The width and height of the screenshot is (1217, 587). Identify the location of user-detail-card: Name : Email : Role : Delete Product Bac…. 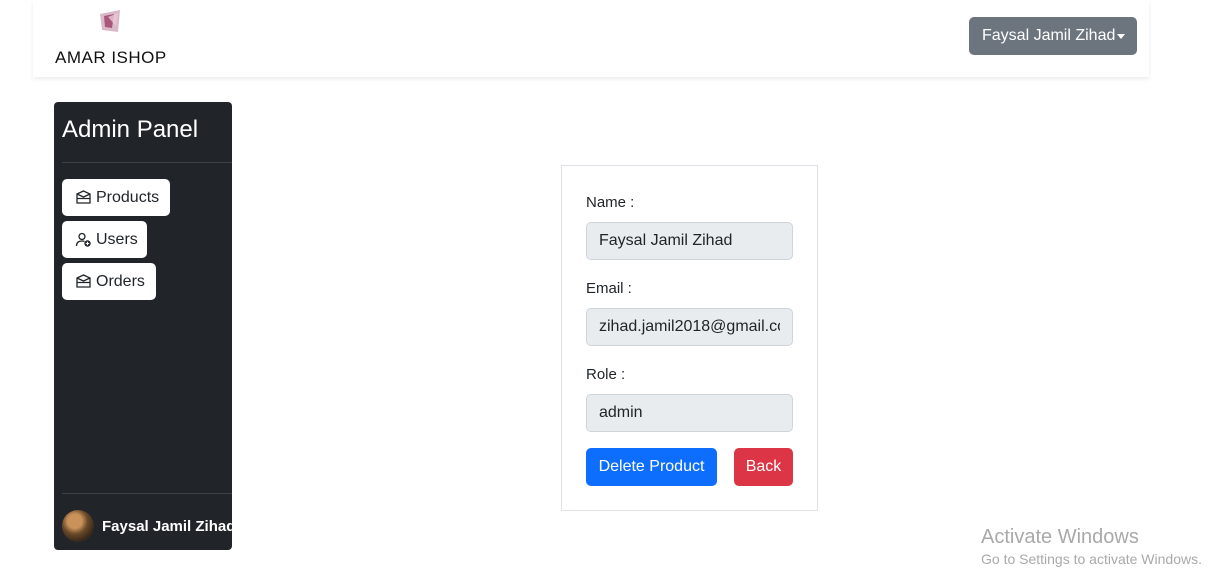
(689, 338).